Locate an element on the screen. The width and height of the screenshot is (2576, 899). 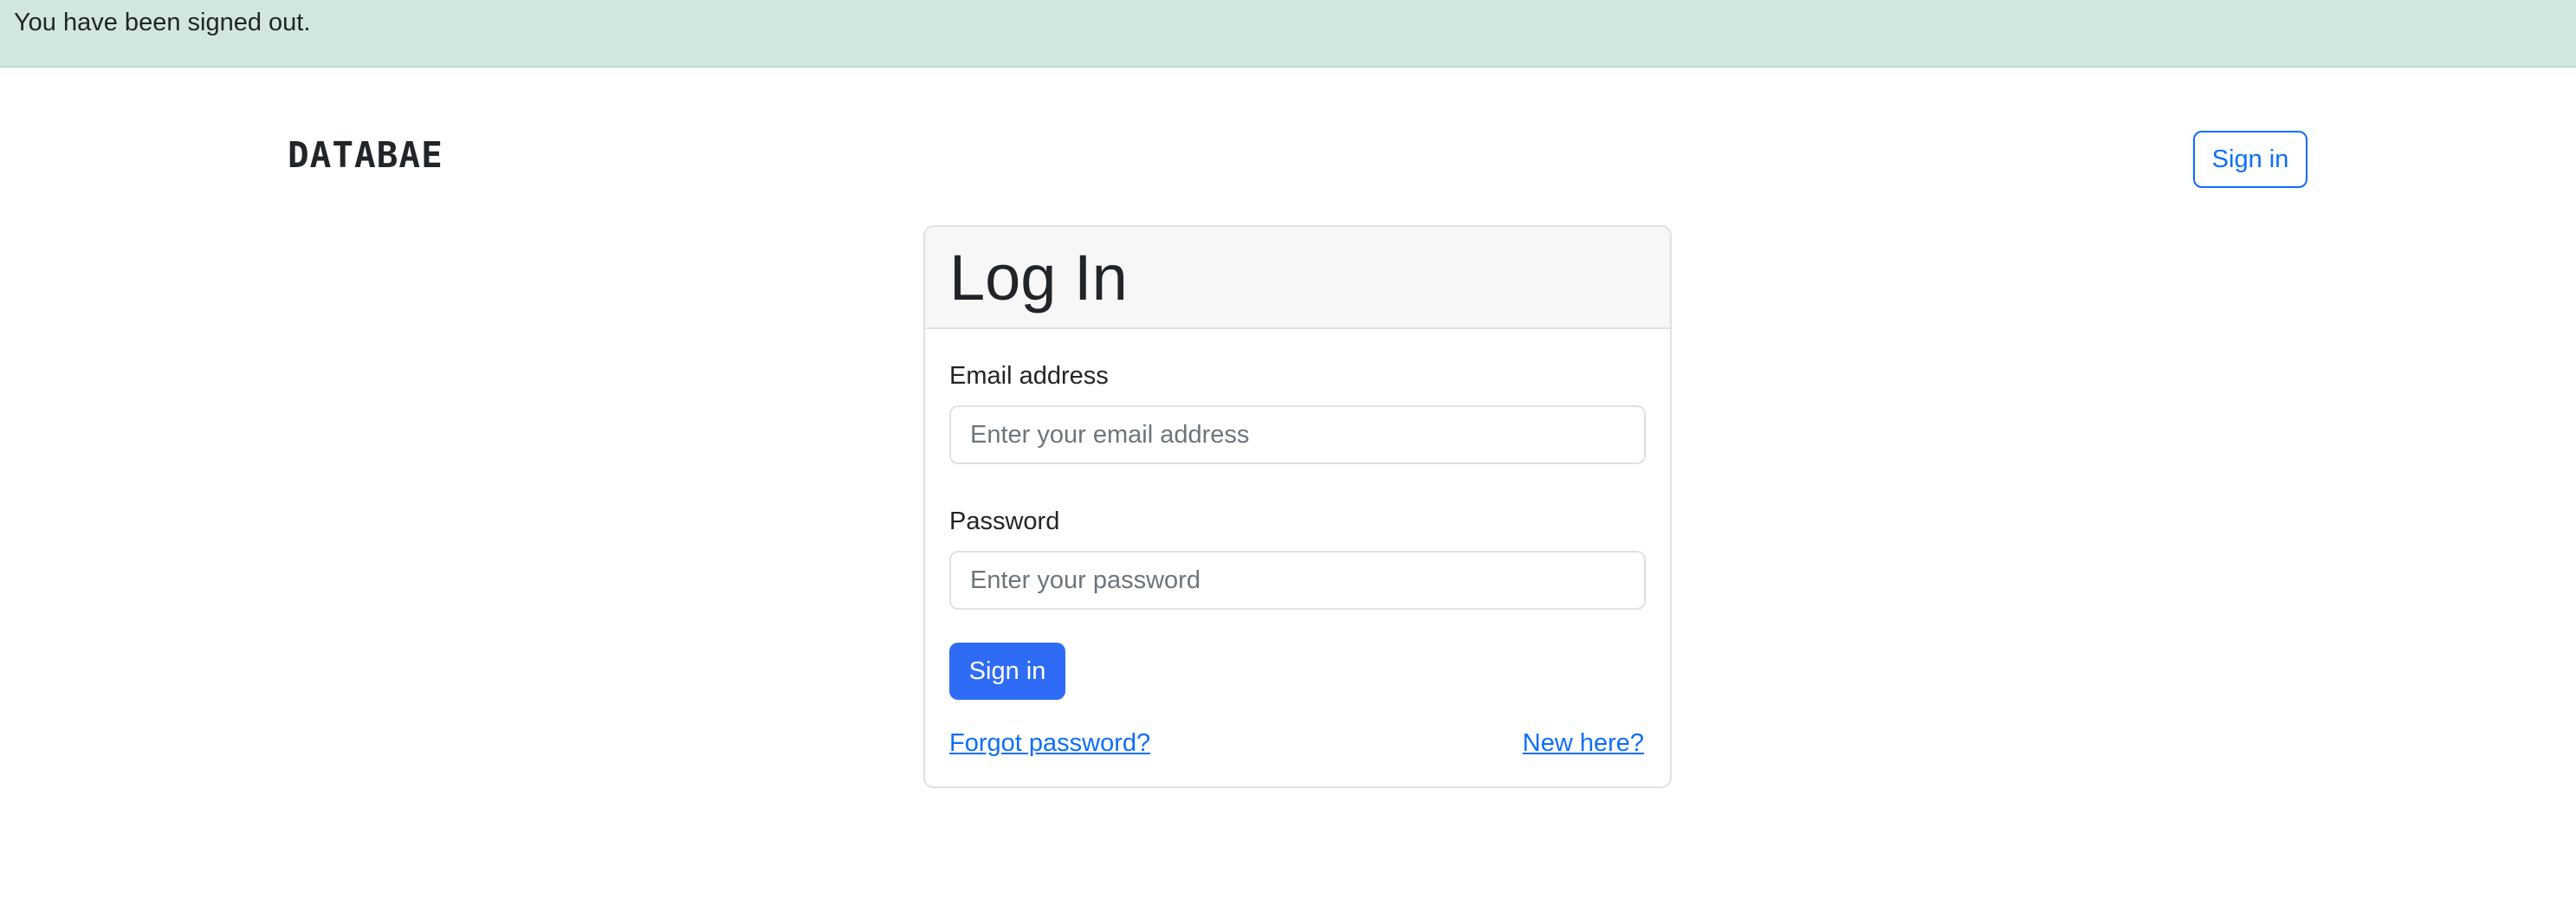
brand-logo: DATABAE is located at coordinates (365, 155).